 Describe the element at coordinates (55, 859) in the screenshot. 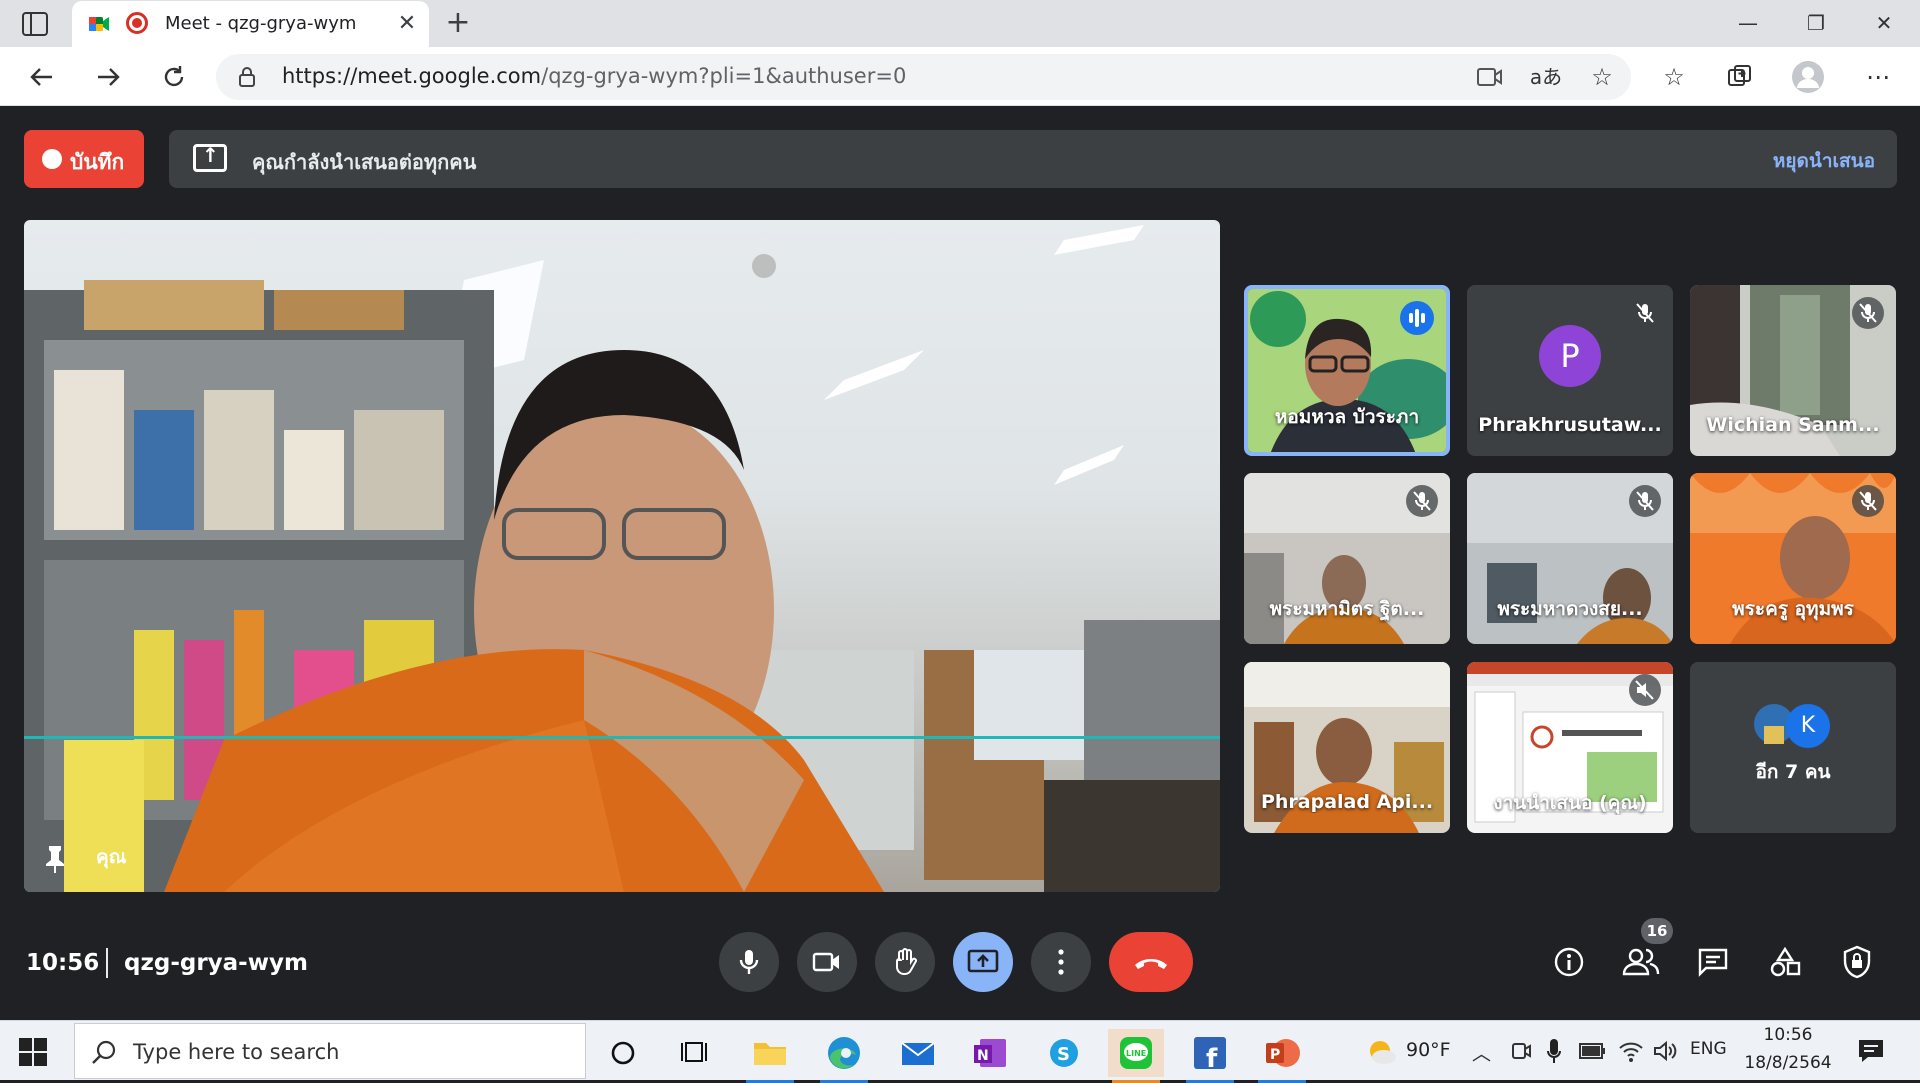

I see `pin-icon` at that location.